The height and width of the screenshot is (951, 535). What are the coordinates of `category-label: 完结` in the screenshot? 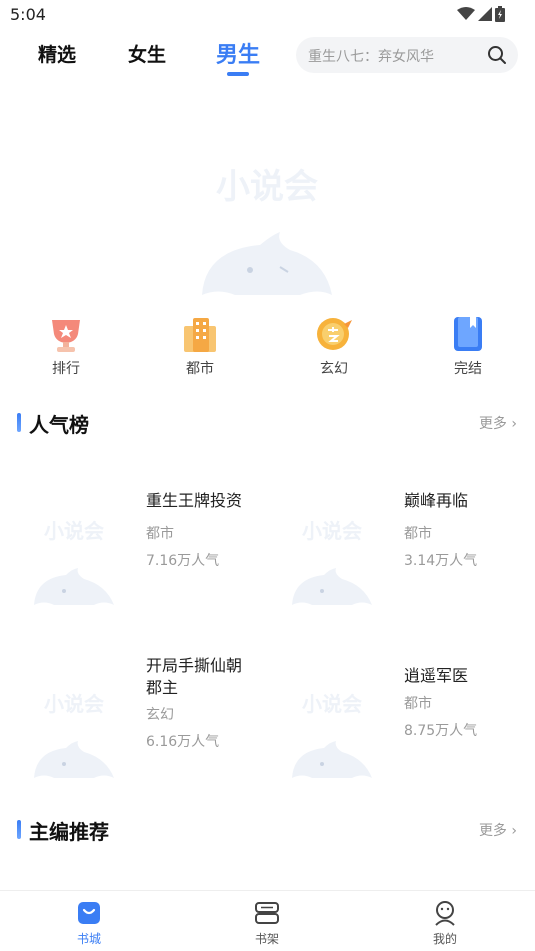 It's located at (468, 369).